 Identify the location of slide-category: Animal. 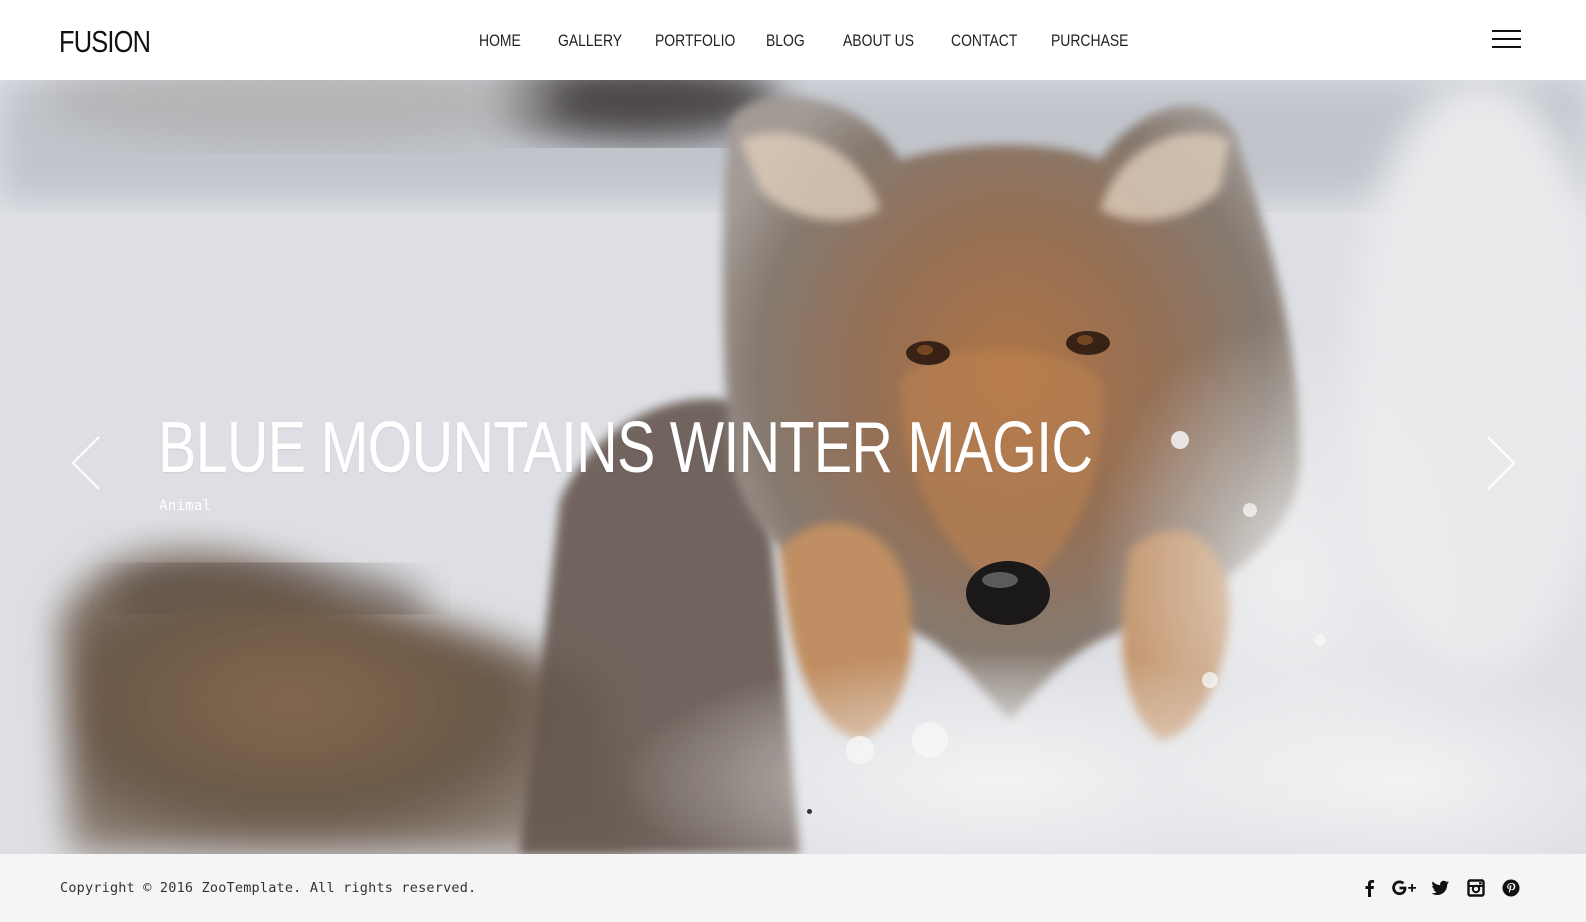
(185, 506).